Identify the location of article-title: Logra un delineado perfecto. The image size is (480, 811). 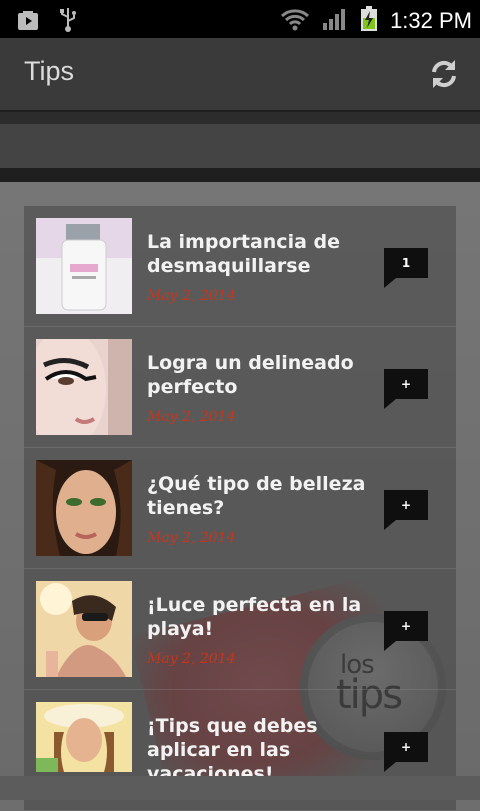
(250, 375).